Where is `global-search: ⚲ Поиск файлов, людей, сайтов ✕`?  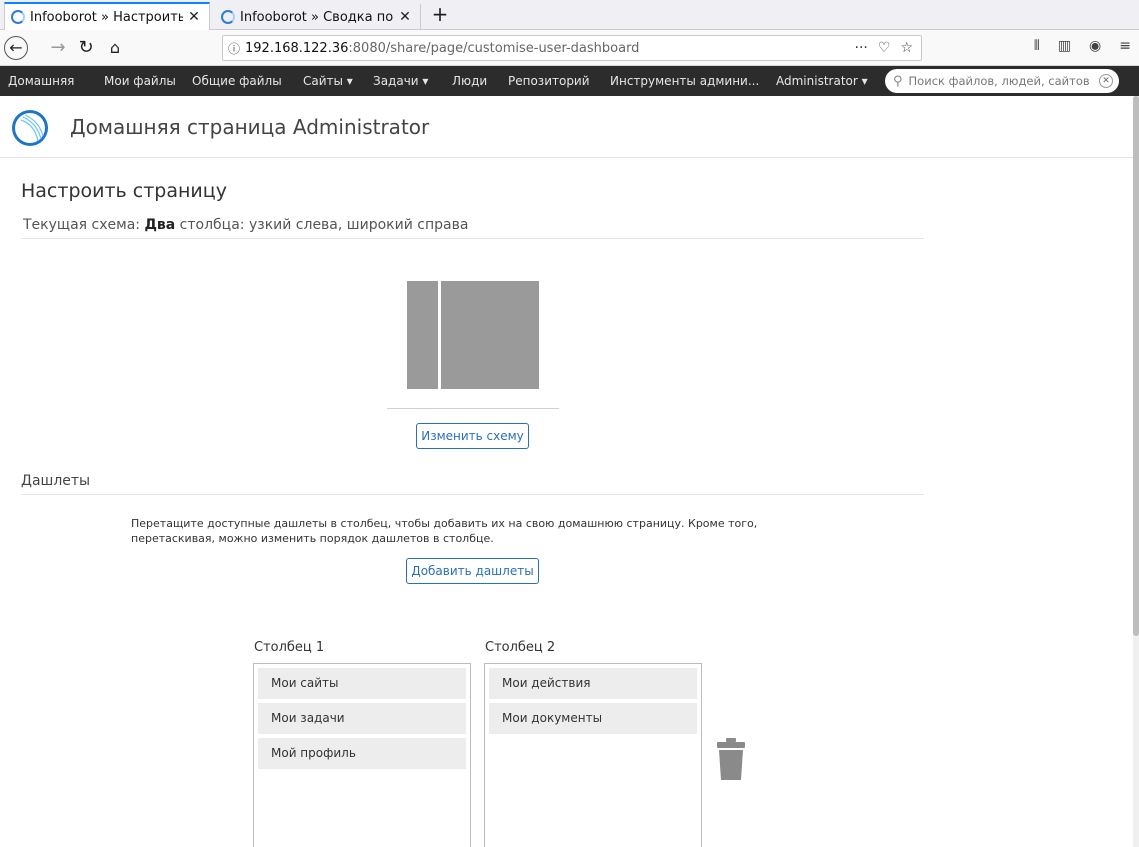
global-search: ⚲ Поиск файлов, людей, сайтов ✕ is located at coordinates (1002, 81).